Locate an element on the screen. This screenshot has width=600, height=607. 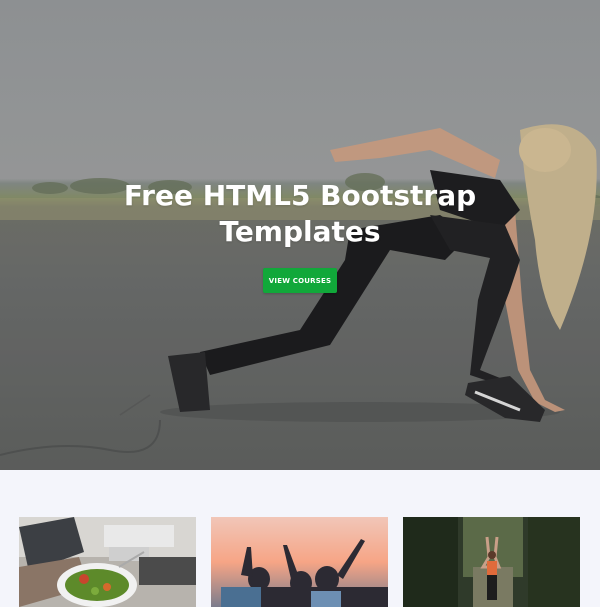
view-courses-button: VIEW COURSES is located at coordinates (300, 280).